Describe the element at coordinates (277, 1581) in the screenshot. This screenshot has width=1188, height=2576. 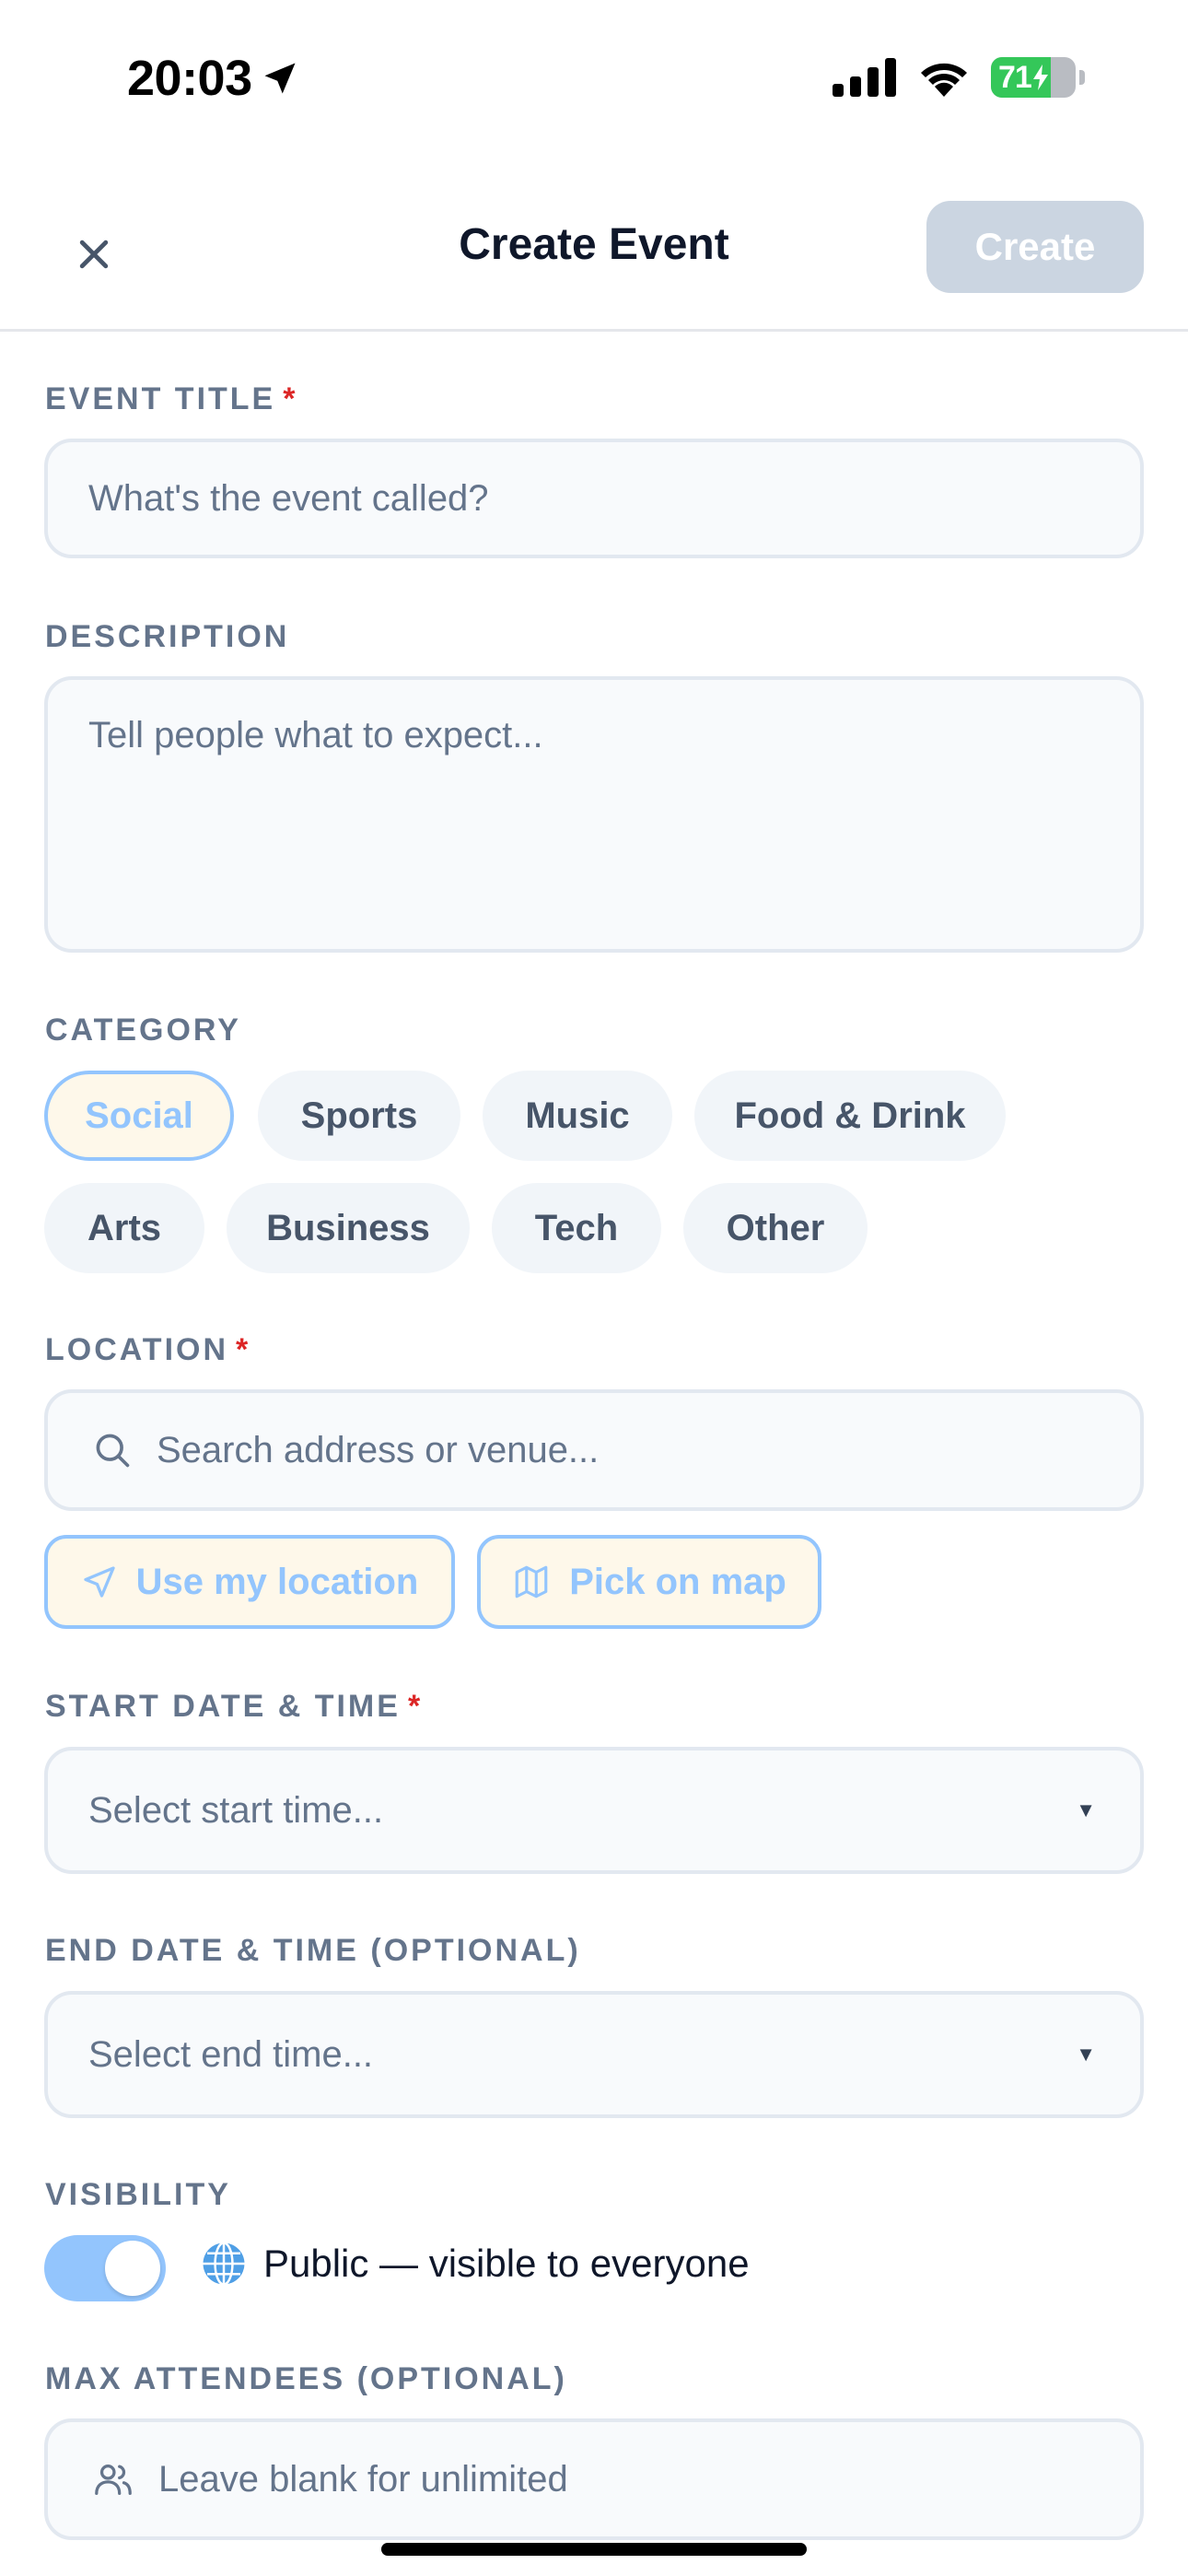
I see `use-my-location-label: Use my location` at that location.